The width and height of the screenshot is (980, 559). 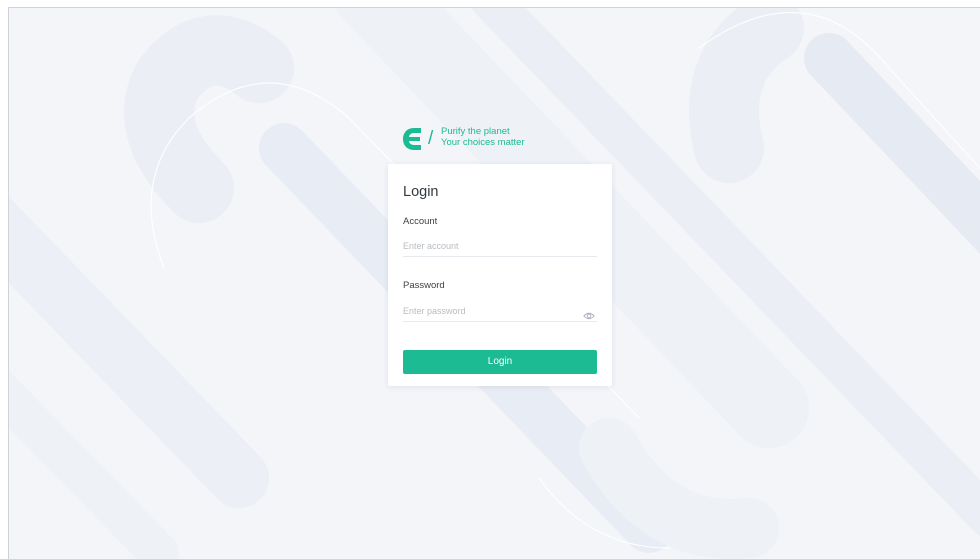 I want to click on brand-header: / Purify the planet Your choices matter, so click(x=477, y=141).